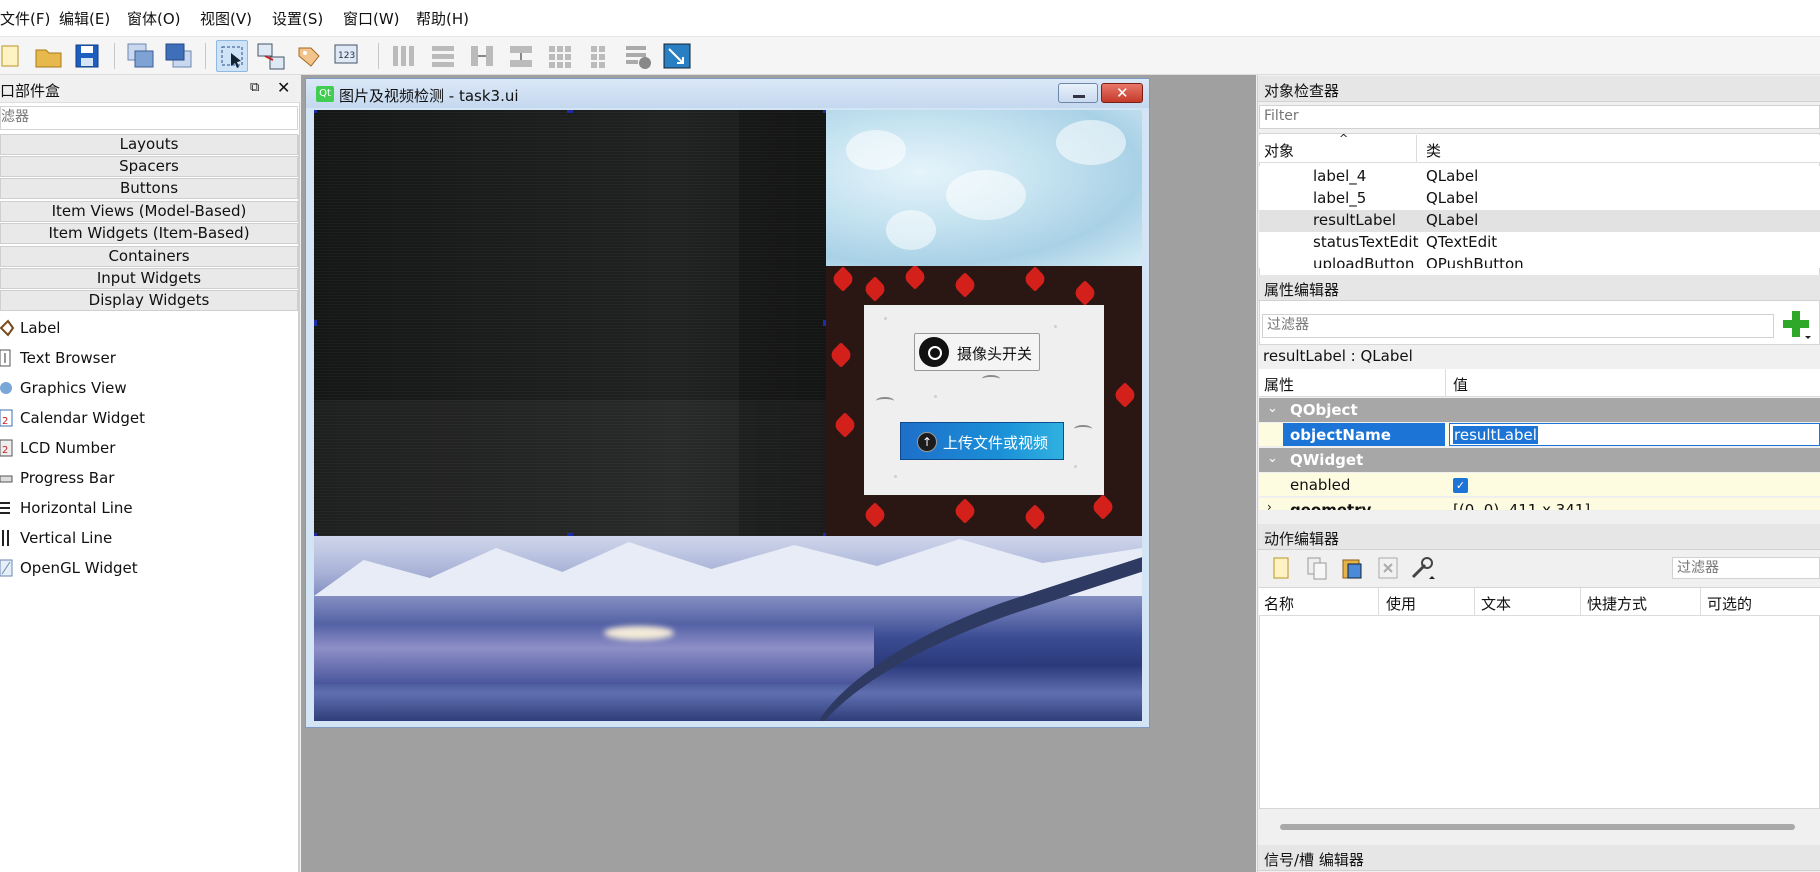 Image resolution: width=1820 pixels, height=872 pixels. I want to click on new-action-icon, so click(1281, 568).